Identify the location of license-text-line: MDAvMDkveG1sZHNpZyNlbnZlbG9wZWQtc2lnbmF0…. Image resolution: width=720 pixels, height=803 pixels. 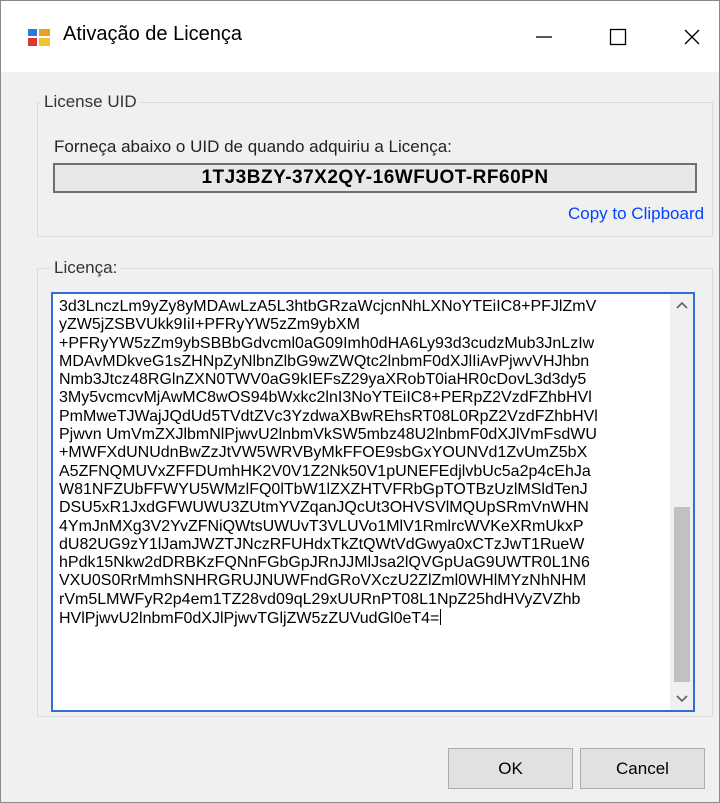
(324, 361).